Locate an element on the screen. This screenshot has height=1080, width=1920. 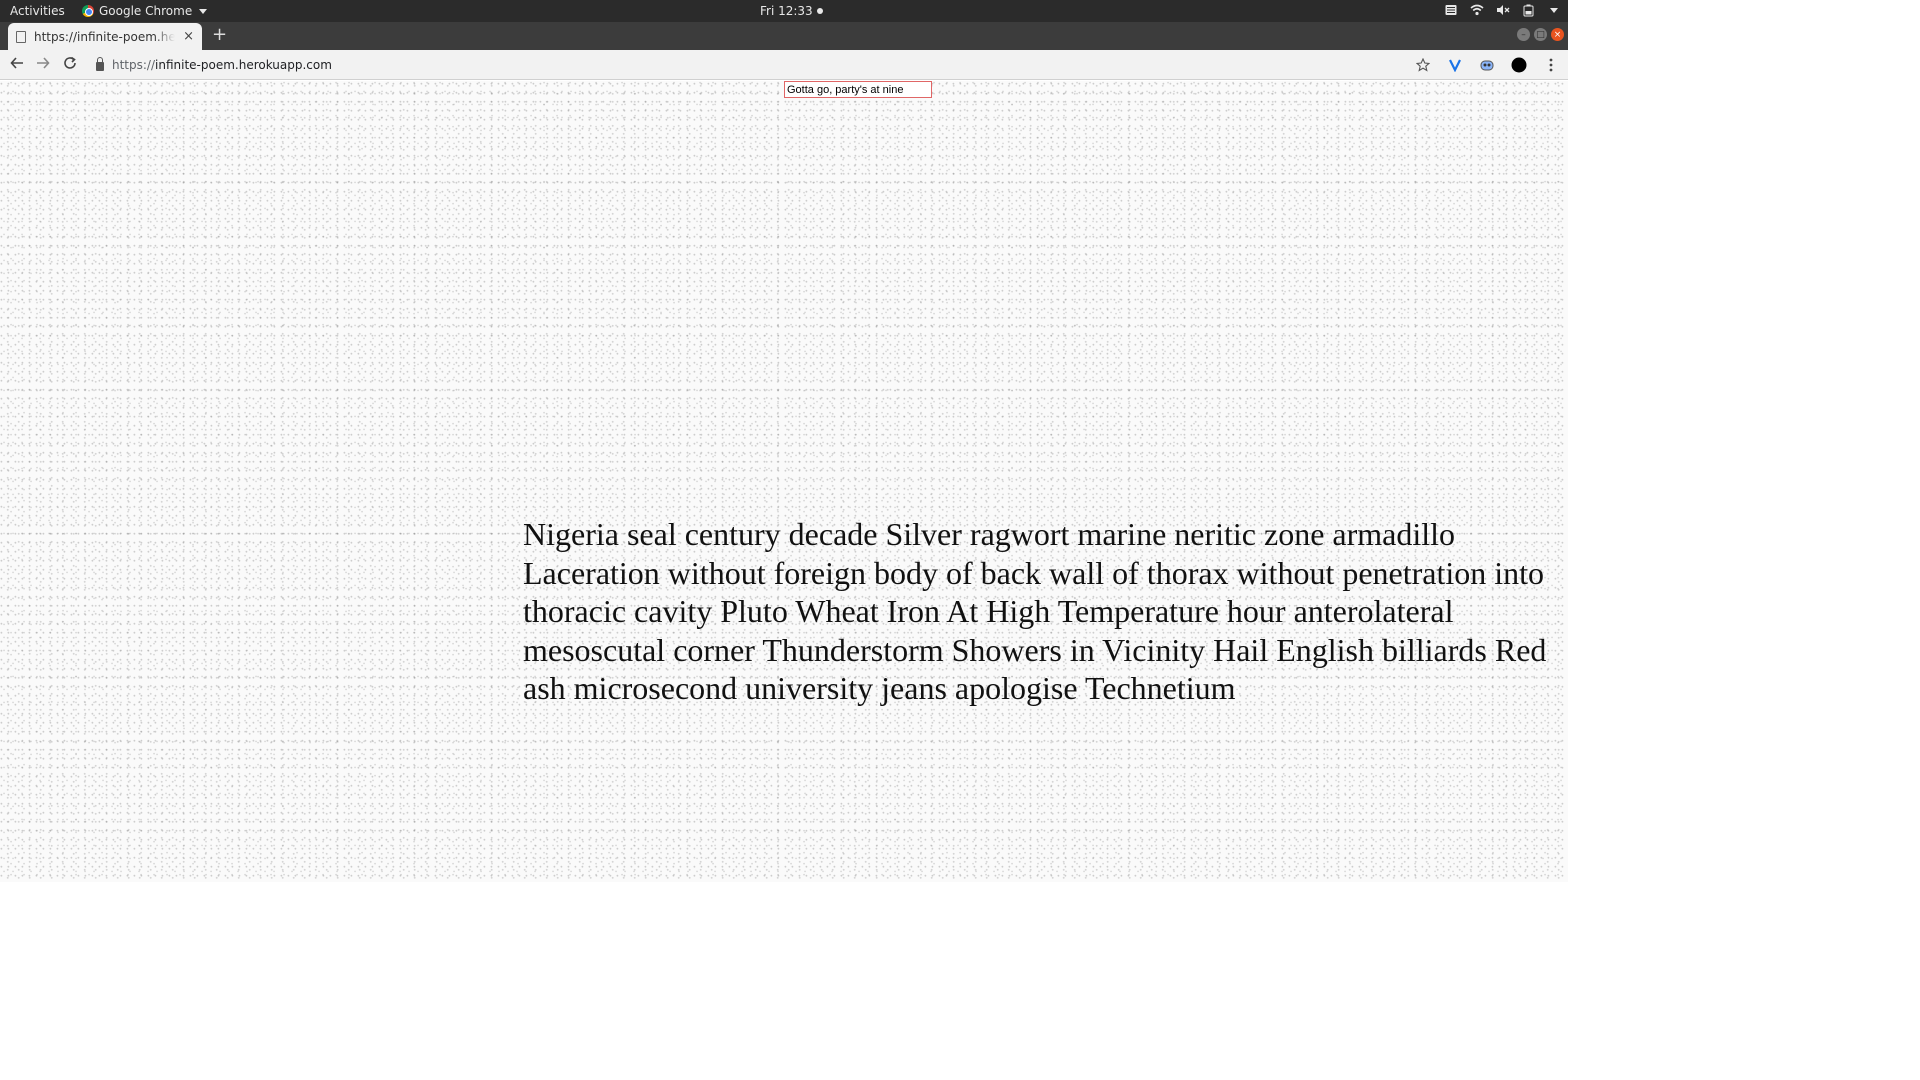
system-tray is located at coordinates (1501, 10).